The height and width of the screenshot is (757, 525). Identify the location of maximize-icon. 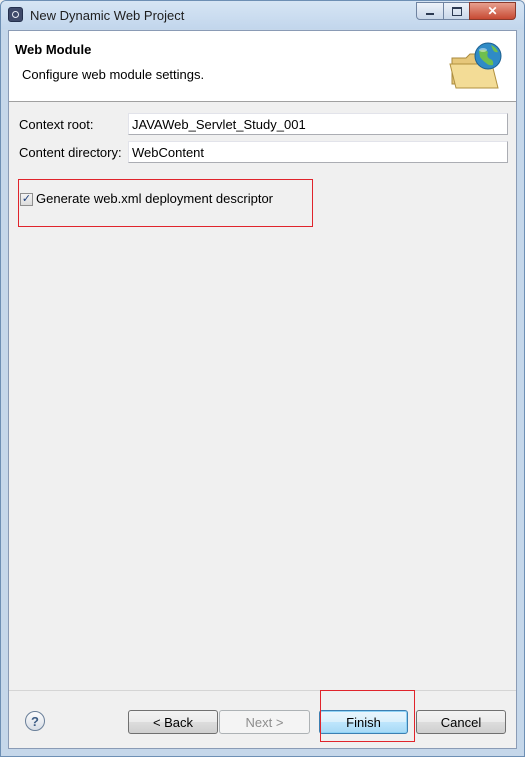
(456, 11).